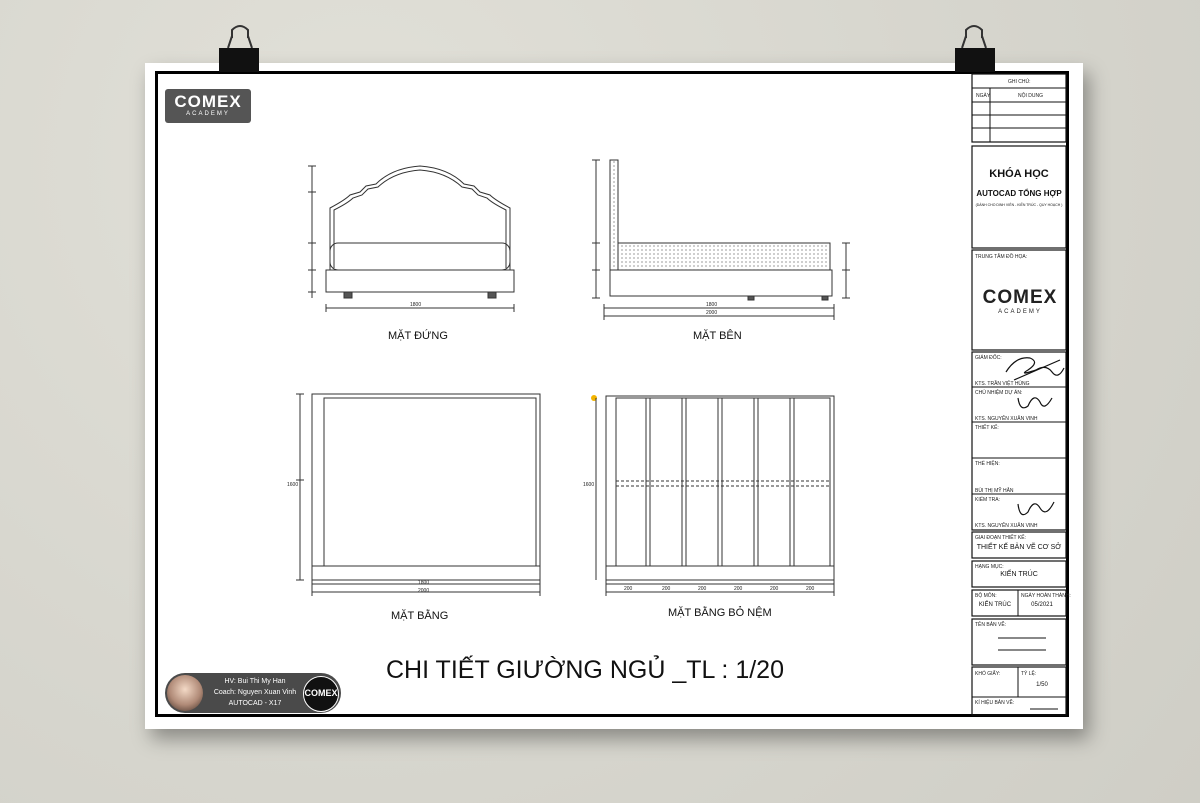 Image resolution: width=1200 pixels, height=803 pixels. I want to click on date-label: NGÀY HOÀN THÀNH:, so click(1046, 596).